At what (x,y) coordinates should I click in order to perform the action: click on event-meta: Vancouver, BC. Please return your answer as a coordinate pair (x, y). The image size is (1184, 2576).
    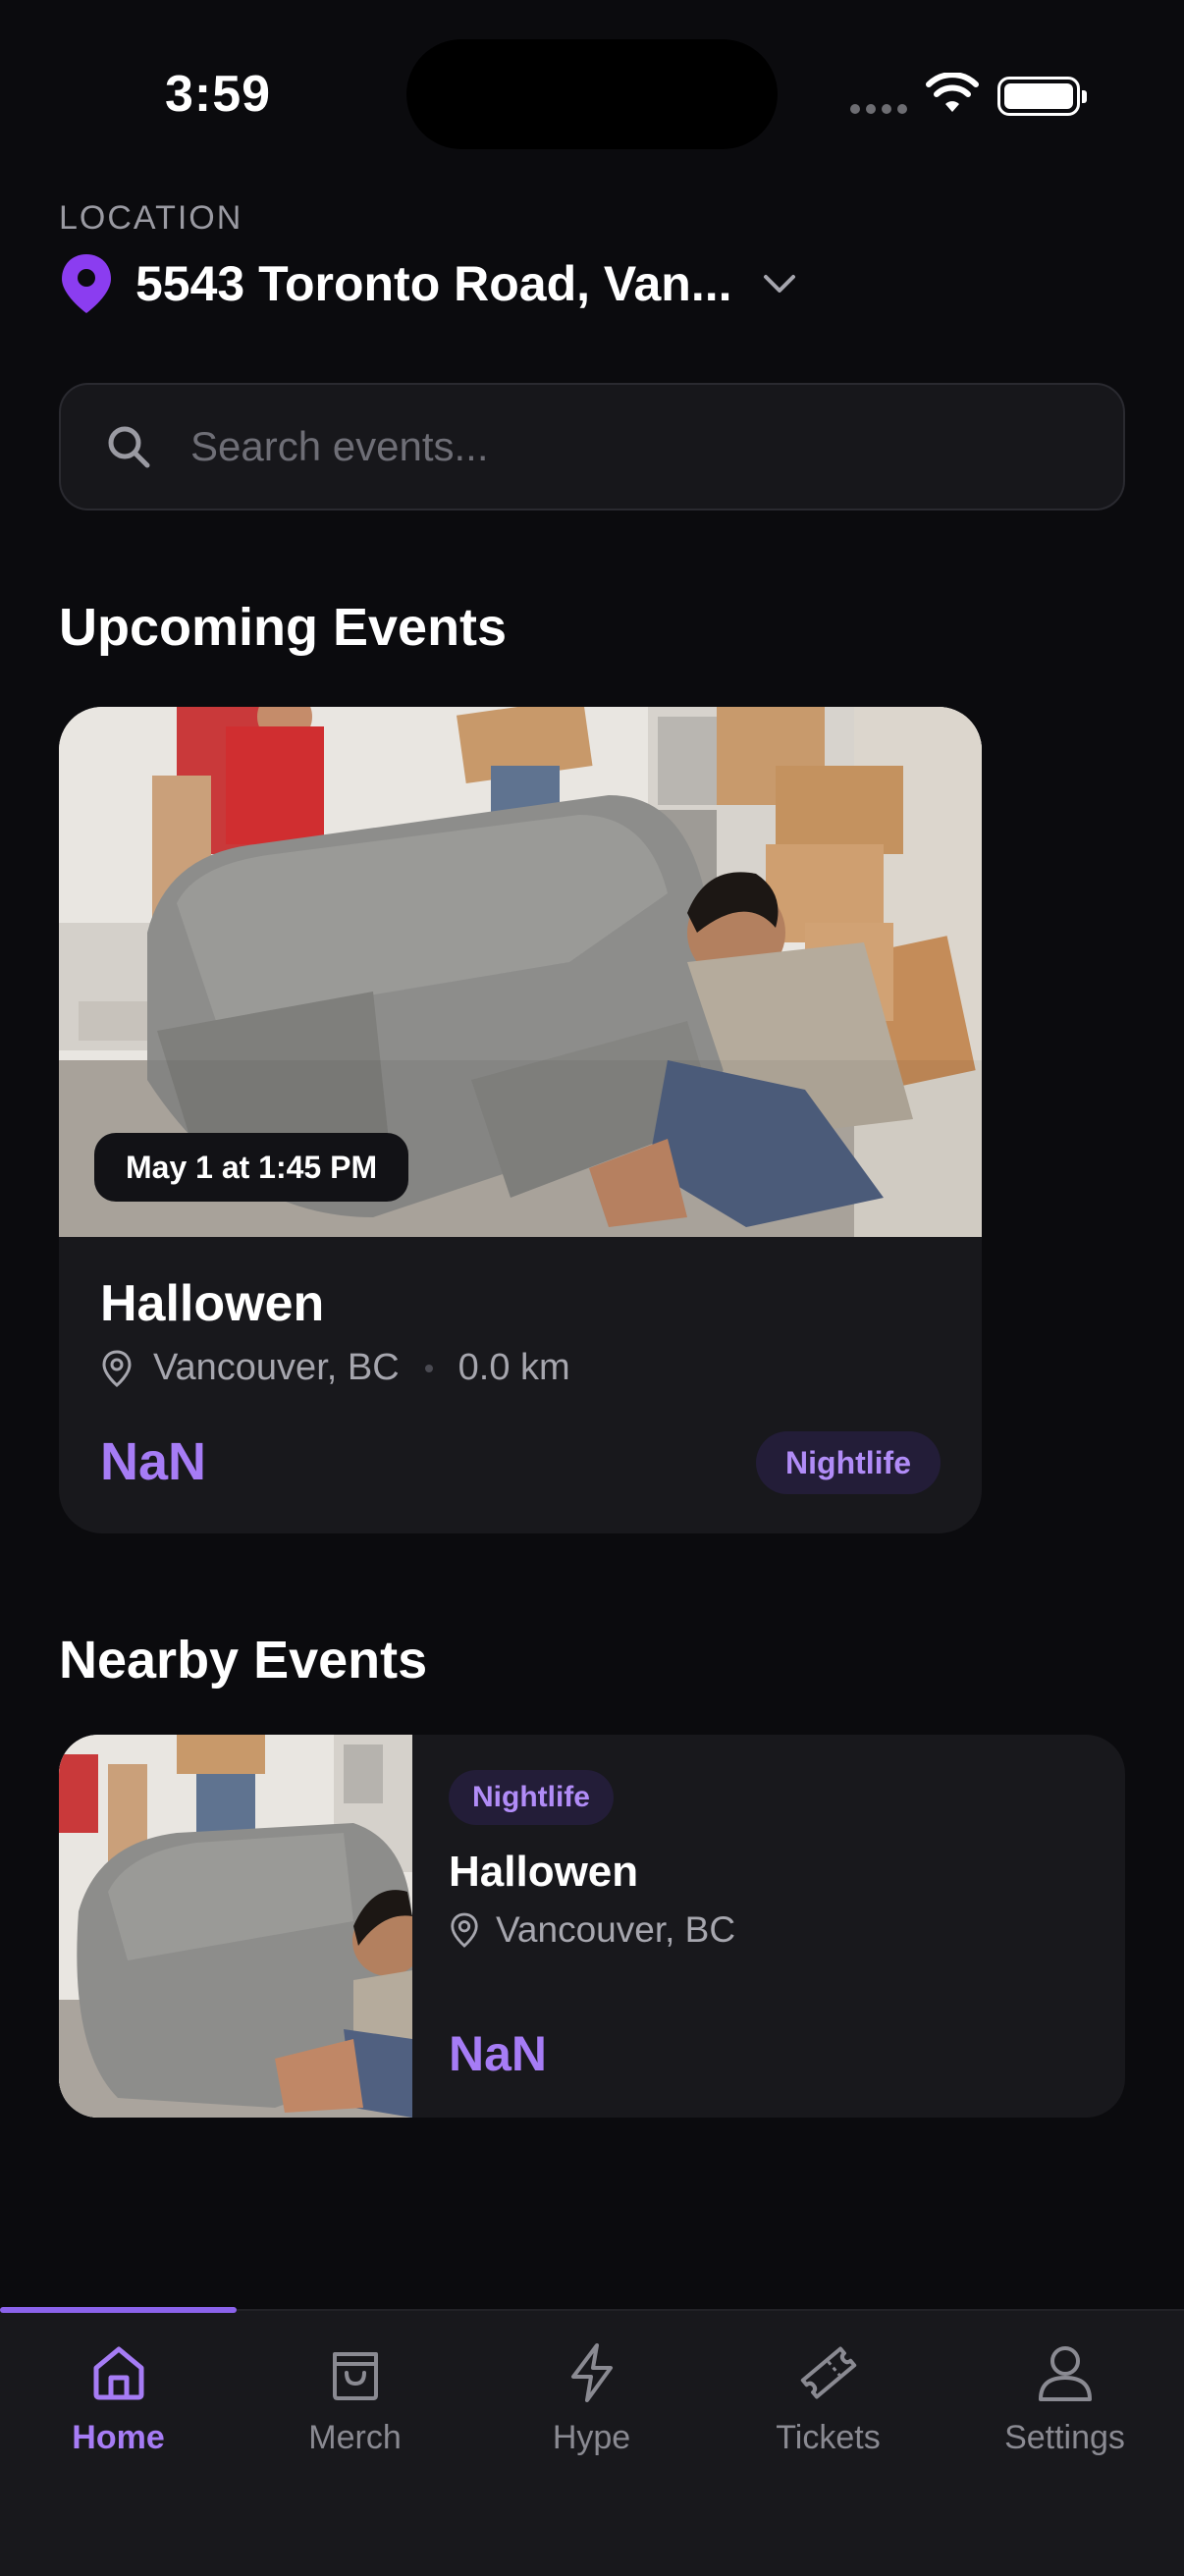
    Looking at the image, I should click on (592, 1930).